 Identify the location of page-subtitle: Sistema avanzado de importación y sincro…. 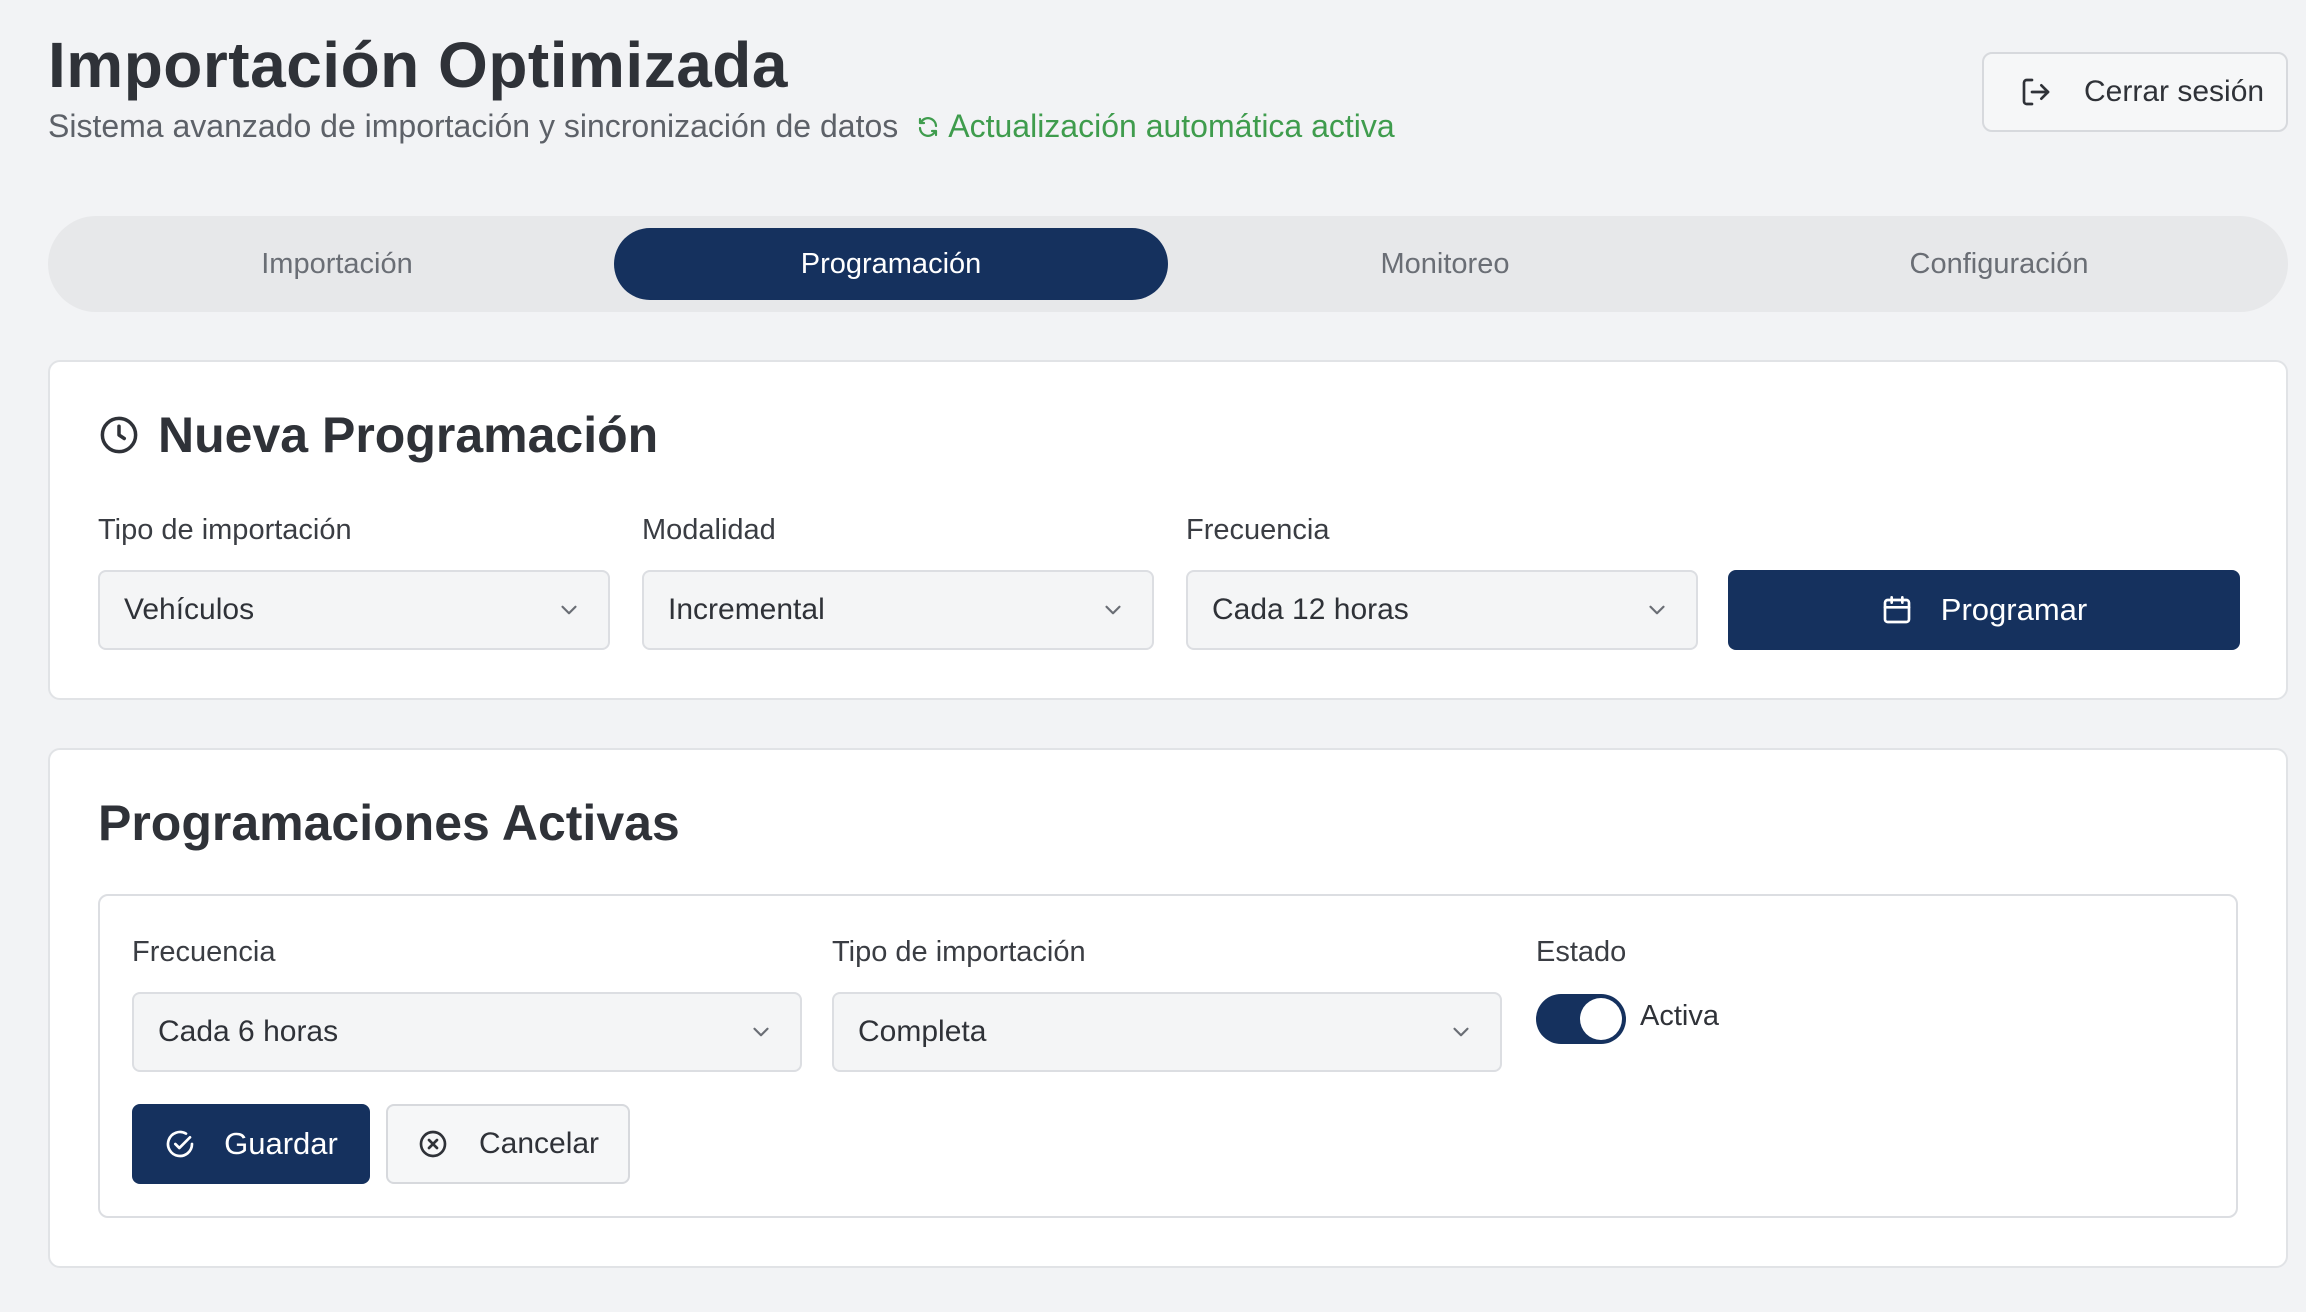
(473, 126).